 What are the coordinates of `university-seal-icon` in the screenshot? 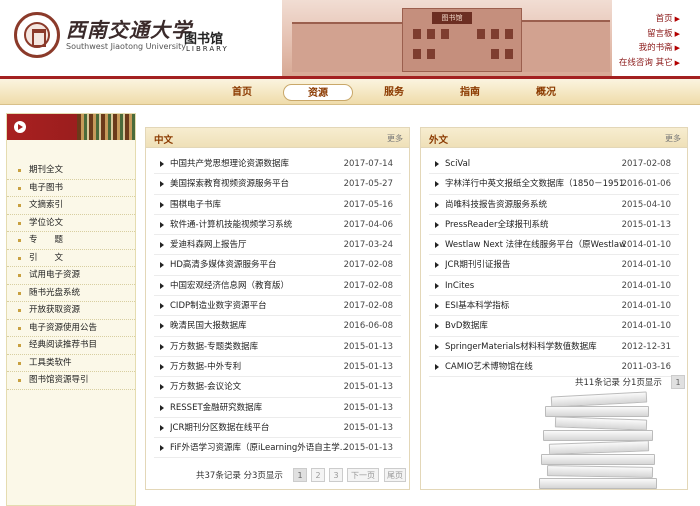 It's located at (37, 35).